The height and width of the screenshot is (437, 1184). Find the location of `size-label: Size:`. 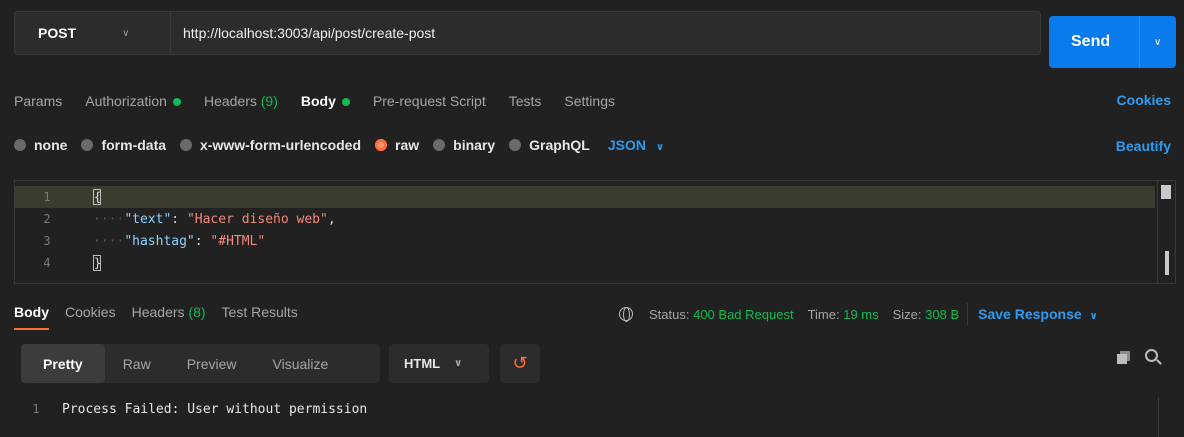

size-label: Size: is located at coordinates (907, 314).